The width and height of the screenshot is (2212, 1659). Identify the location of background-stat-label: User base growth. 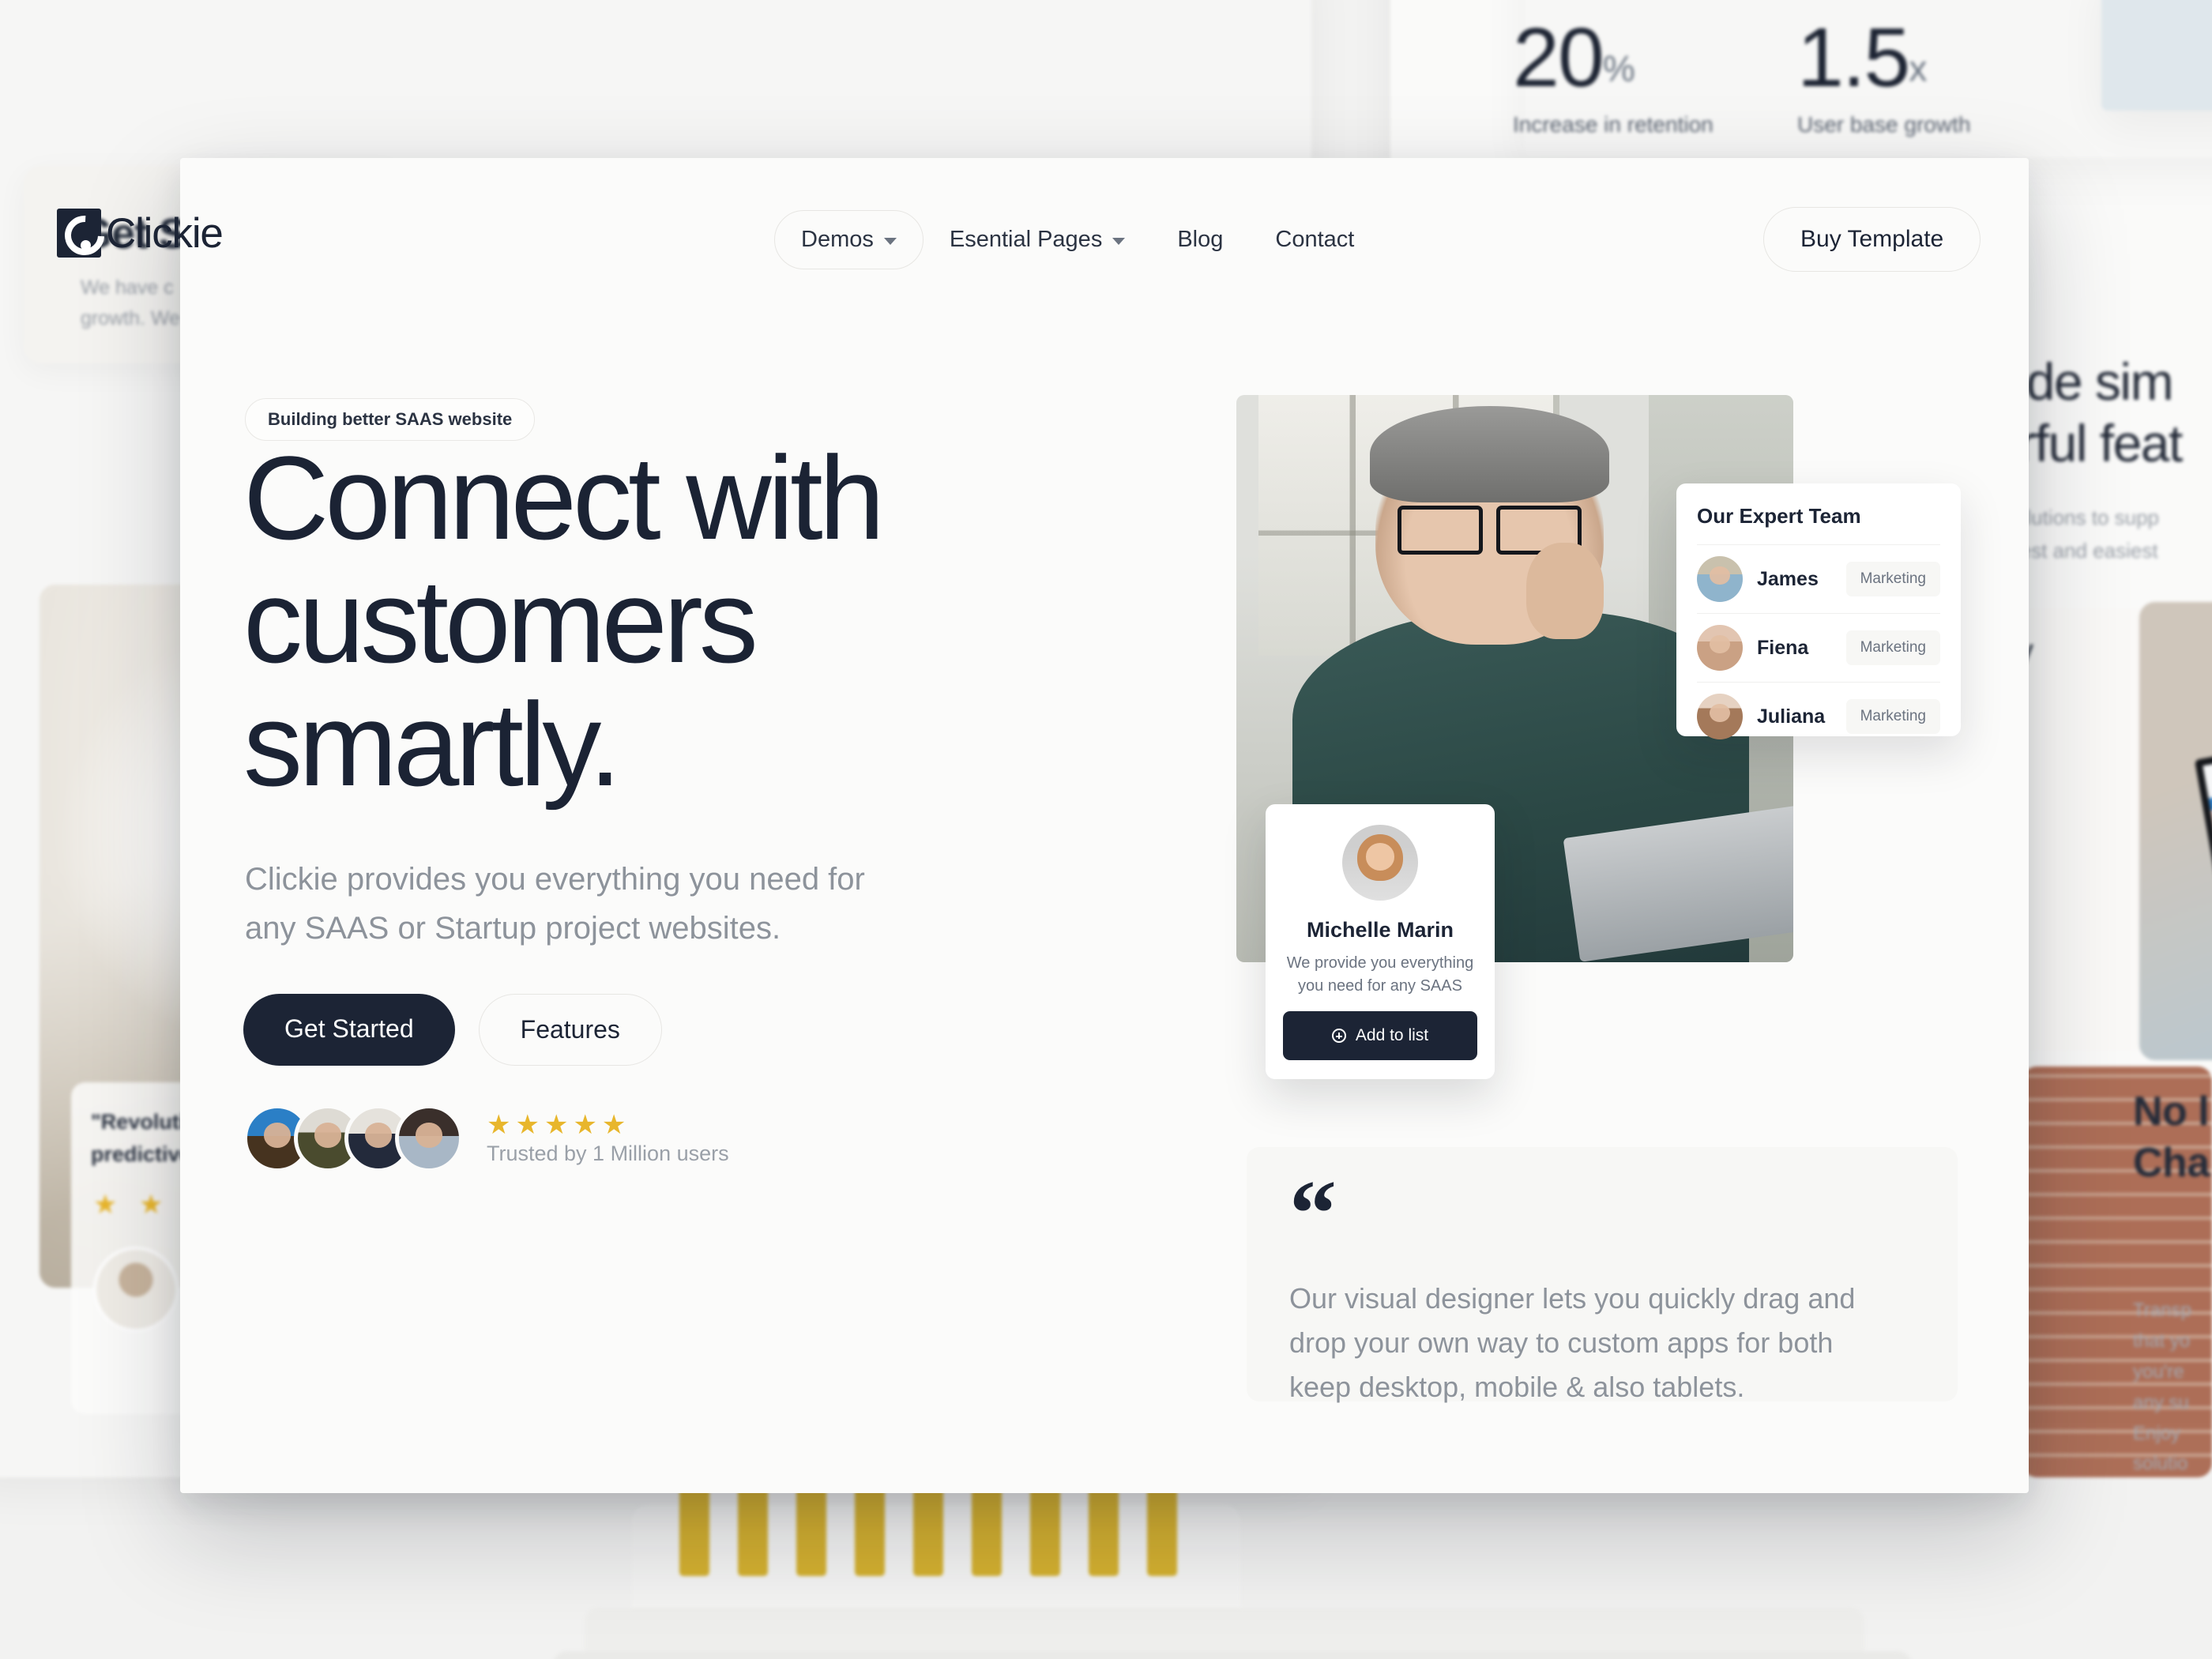
(1884, 124).